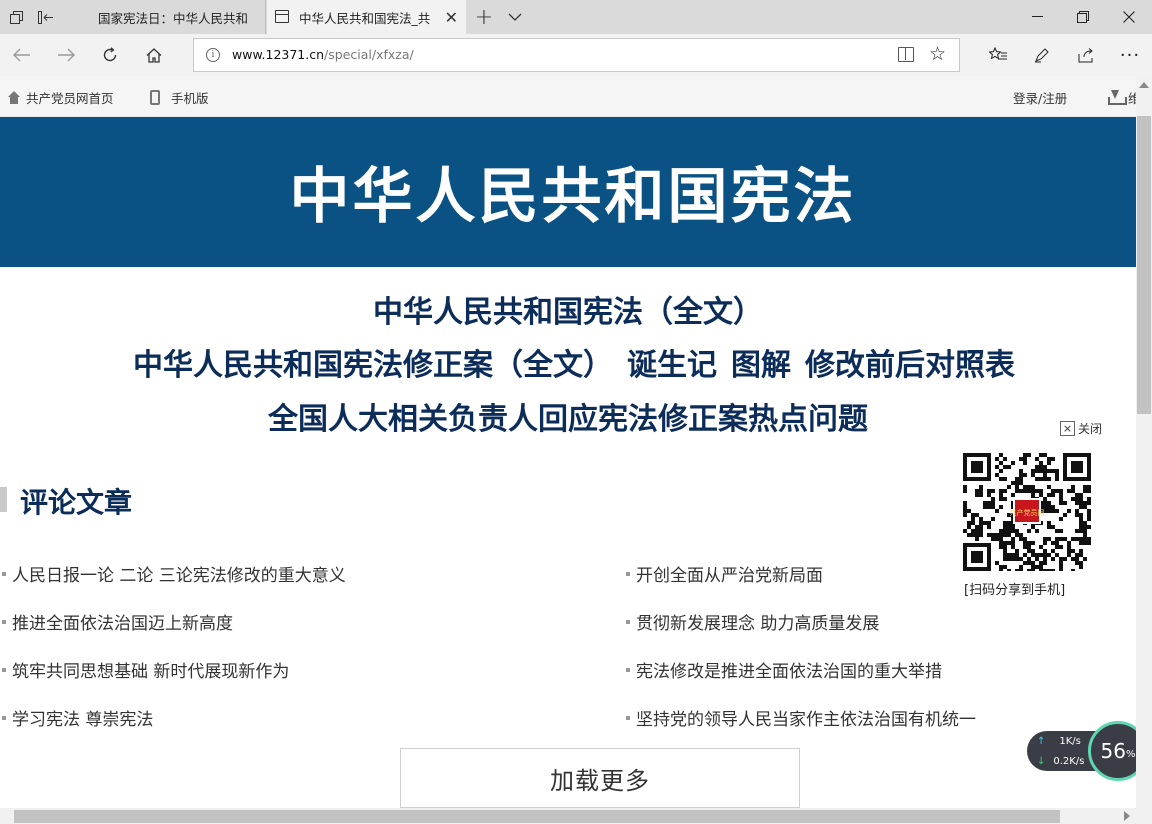  What do you see at coordinates (1060, 761) in the screenshot?
I see `download-speed: 0.2K/s` at bounding box center [1060, 761].